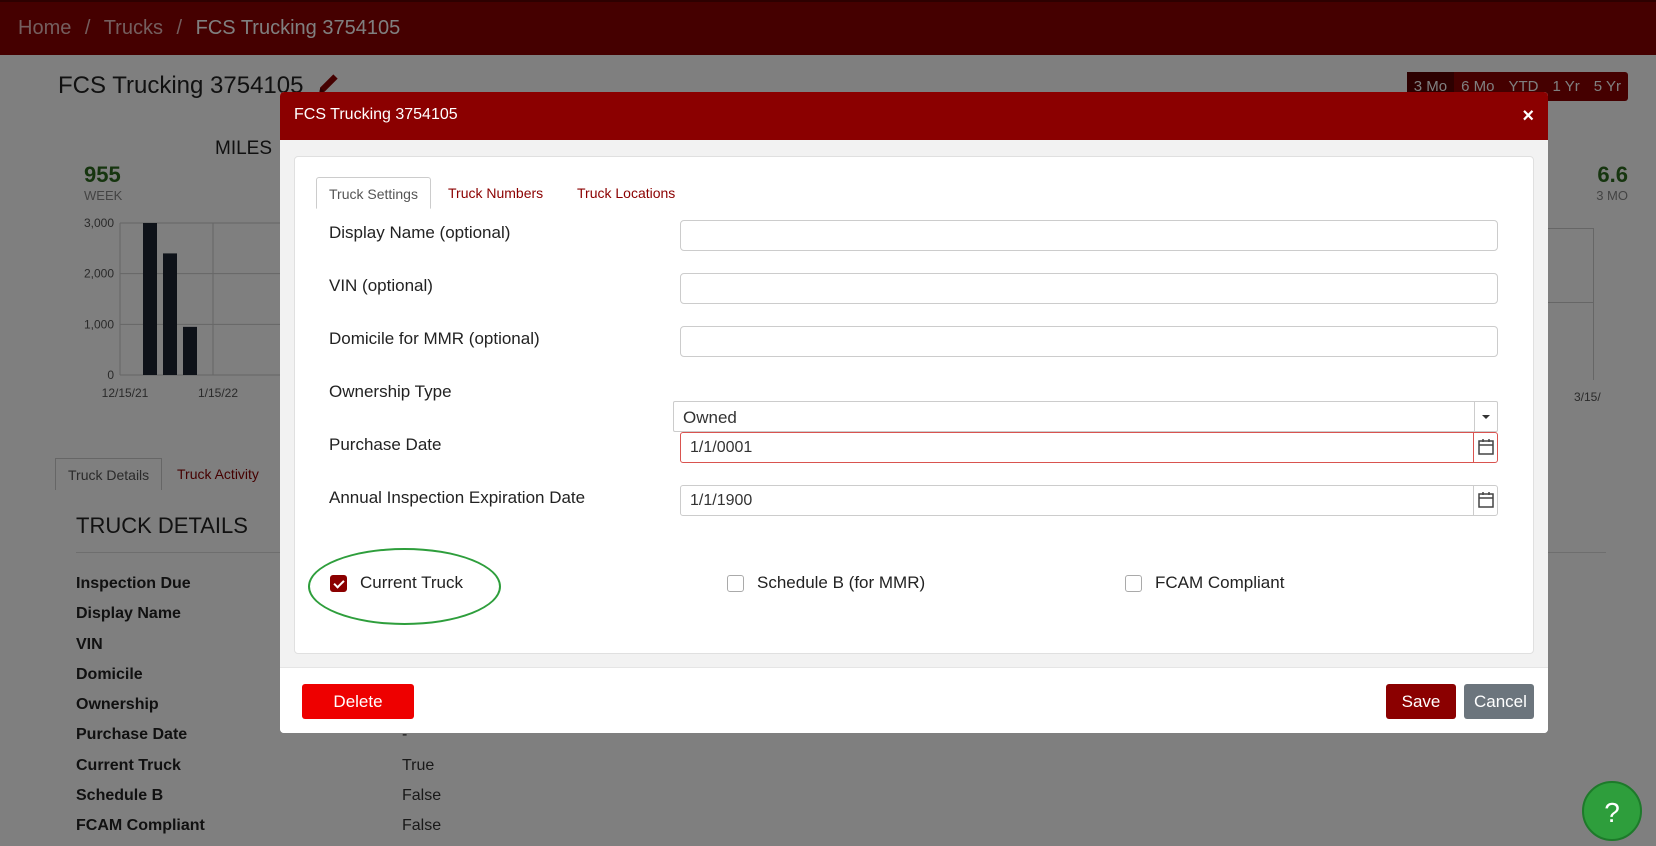 The width and height of the screenshot is (1656, 846). What do you see at coordinates (1612, 811) in the screenshot?
I see `help-button: ?` at bounding box center [1612, 811].